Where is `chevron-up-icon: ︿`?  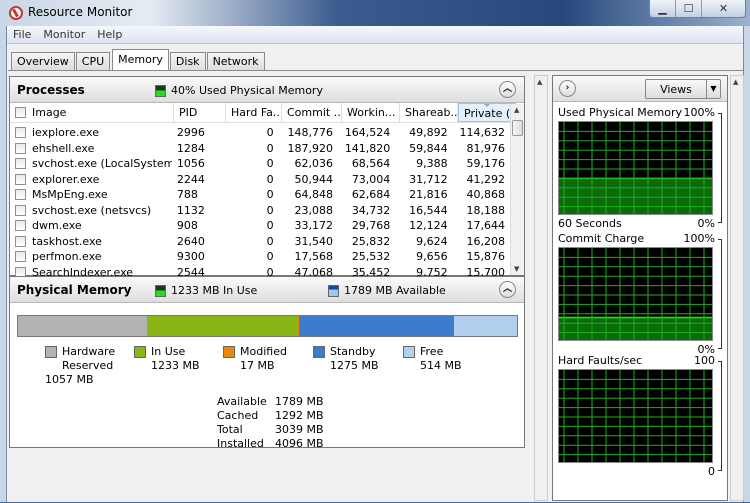 chevron-up-icon: ︿ is located at coordinates (507, 289).